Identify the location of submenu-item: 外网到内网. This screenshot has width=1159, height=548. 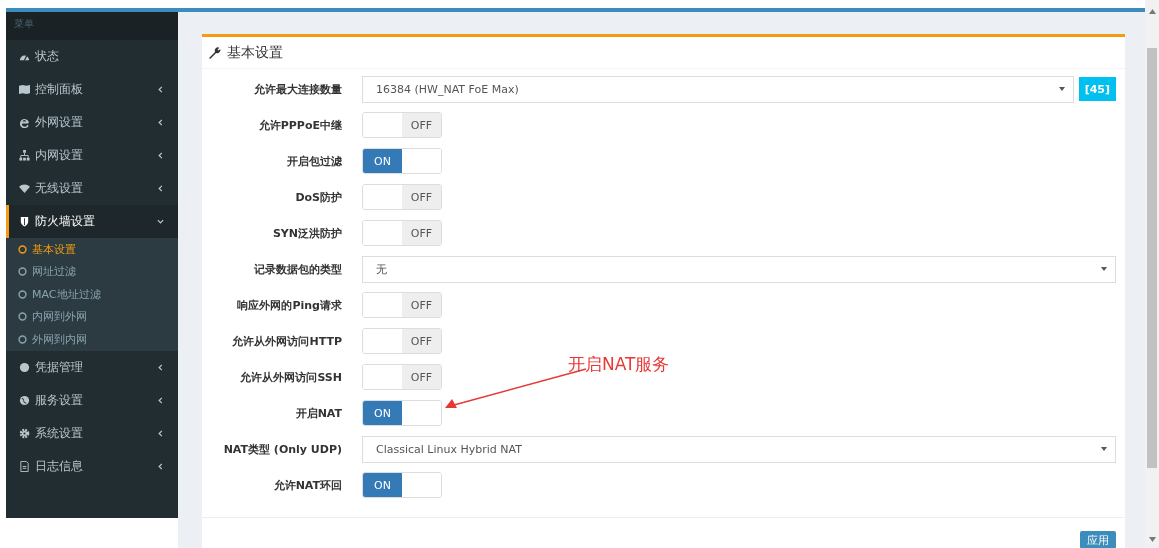
(92, 339).